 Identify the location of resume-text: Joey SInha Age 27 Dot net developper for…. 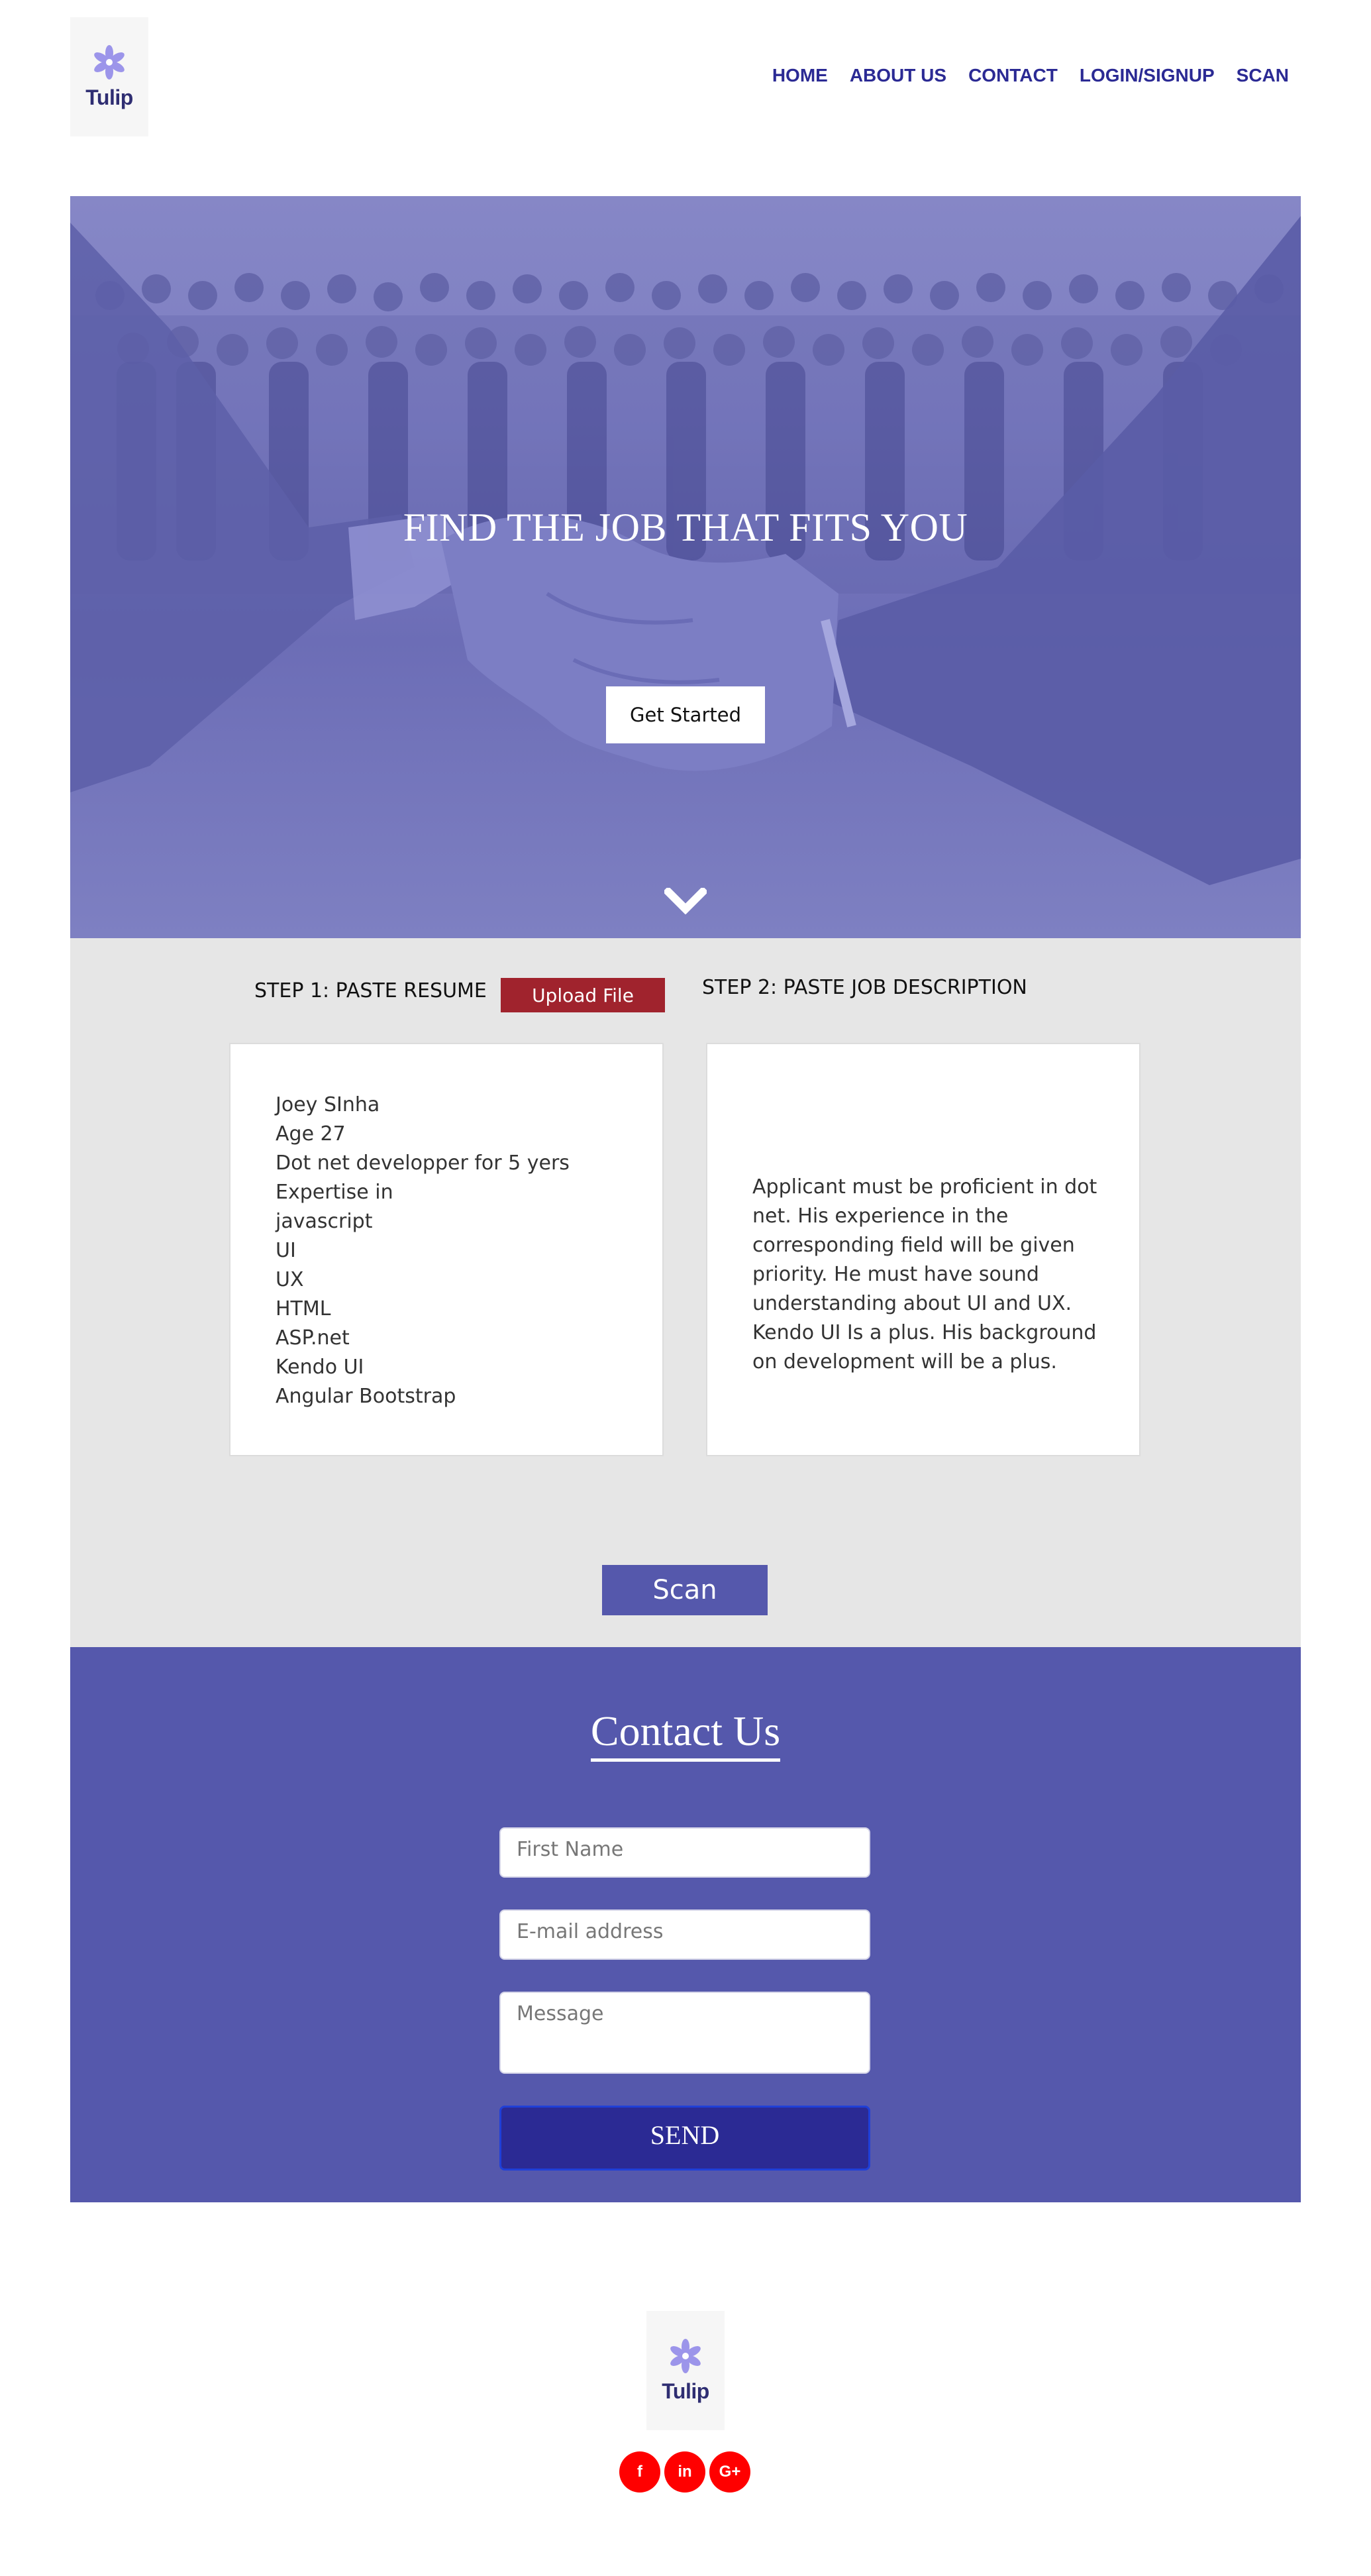
(423, 1251).